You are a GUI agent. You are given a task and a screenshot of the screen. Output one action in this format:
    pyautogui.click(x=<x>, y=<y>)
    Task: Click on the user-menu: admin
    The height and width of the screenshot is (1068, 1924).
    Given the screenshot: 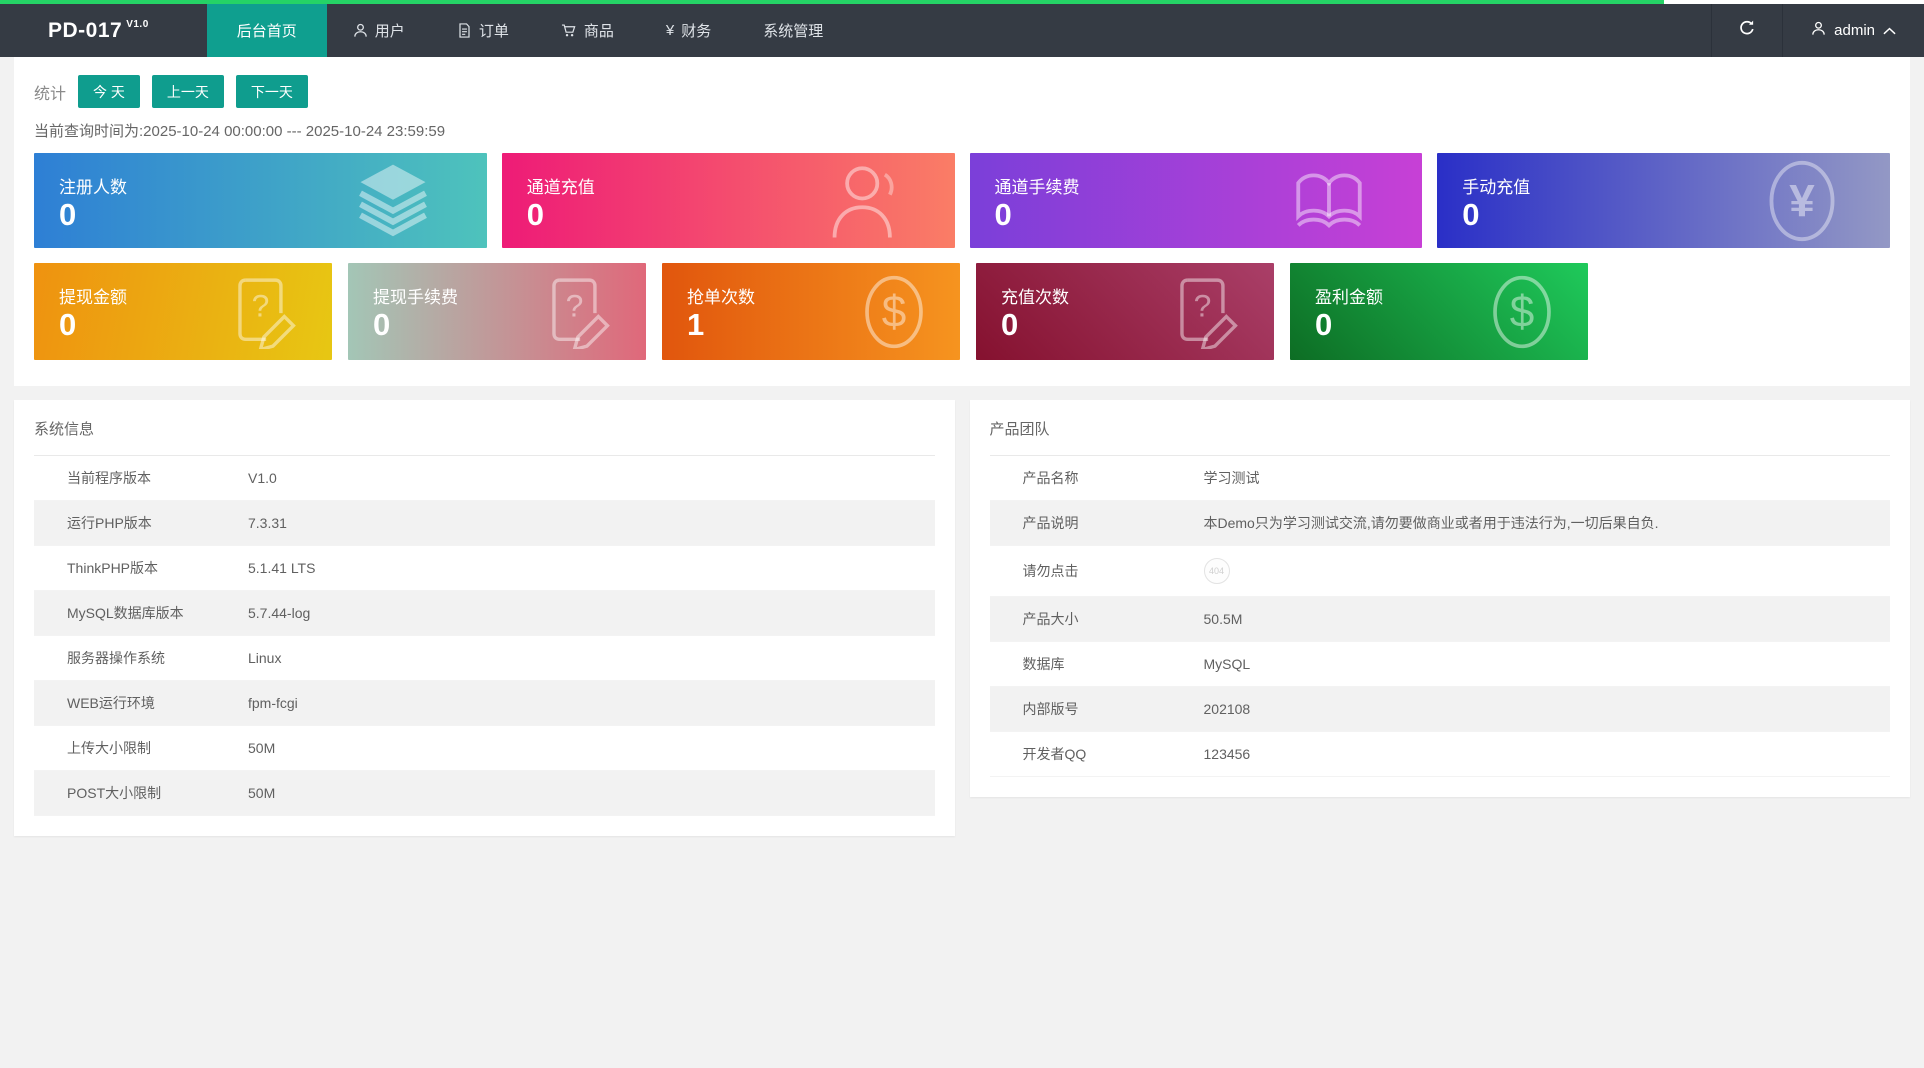 What is the action you would take?
    pyautogui.click(x=1853, y=30)
    